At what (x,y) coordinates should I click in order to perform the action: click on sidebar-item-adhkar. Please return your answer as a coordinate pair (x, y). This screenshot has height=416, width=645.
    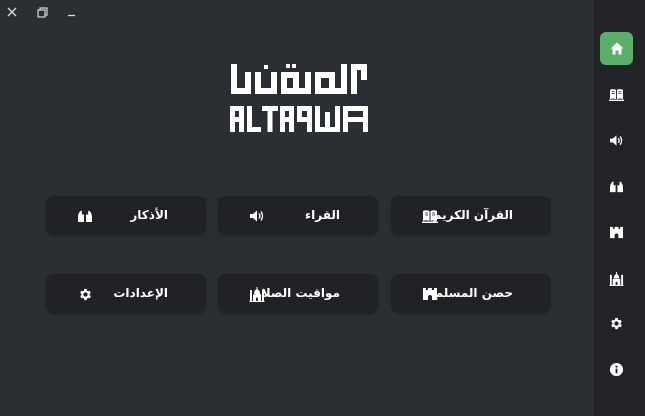
    Looking at the image, I should click on (616, 186).